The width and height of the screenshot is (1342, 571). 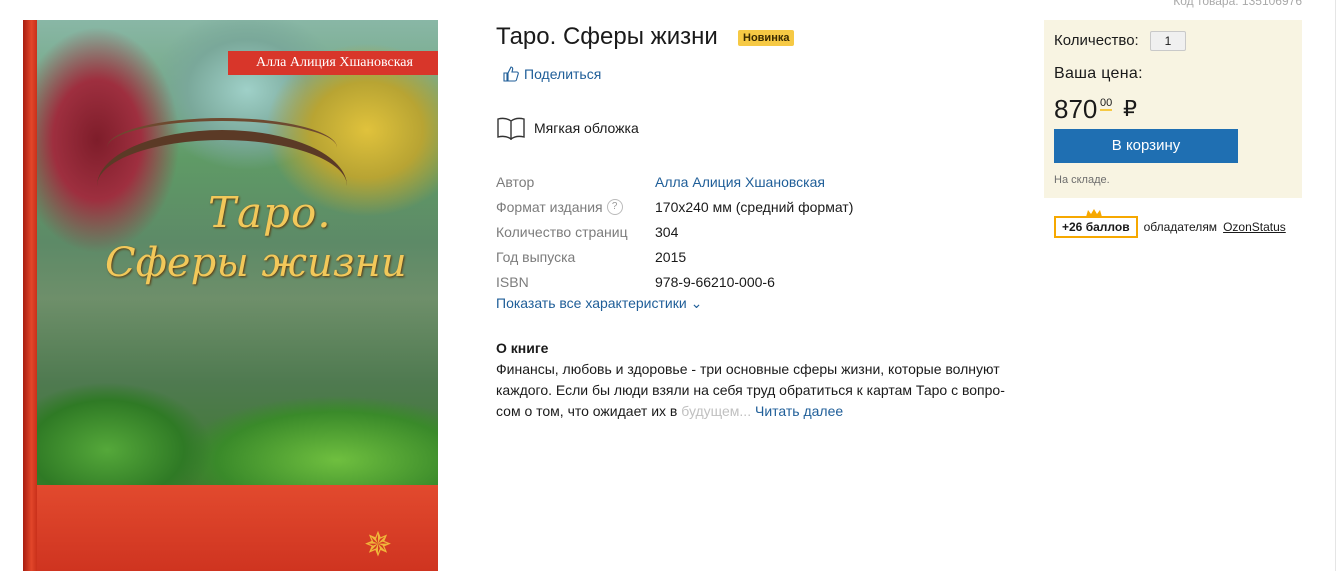 What do you see at coordinates (740, 182) in the screenshot?
I see `author-link: Алла Алиция Хшановская` at bounding box center [740, 182].